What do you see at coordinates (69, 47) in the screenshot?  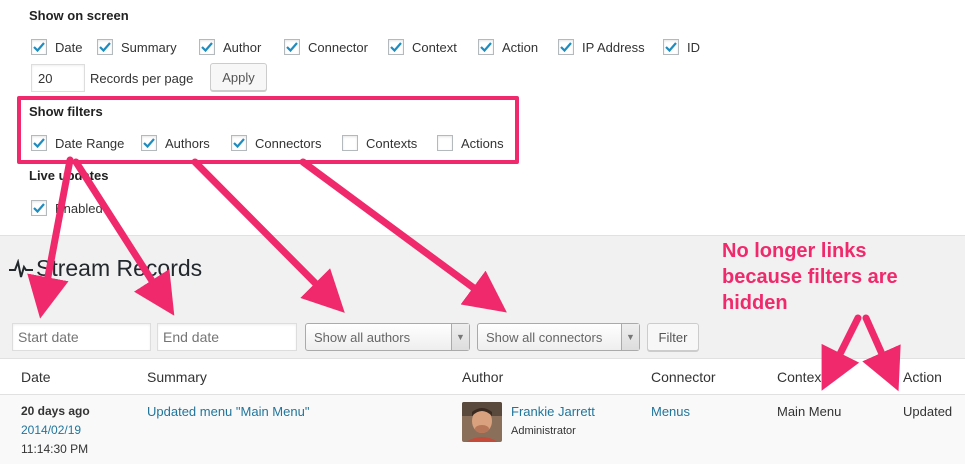 I see `column-toggle-label: Date` at bounding box center [69, 47].